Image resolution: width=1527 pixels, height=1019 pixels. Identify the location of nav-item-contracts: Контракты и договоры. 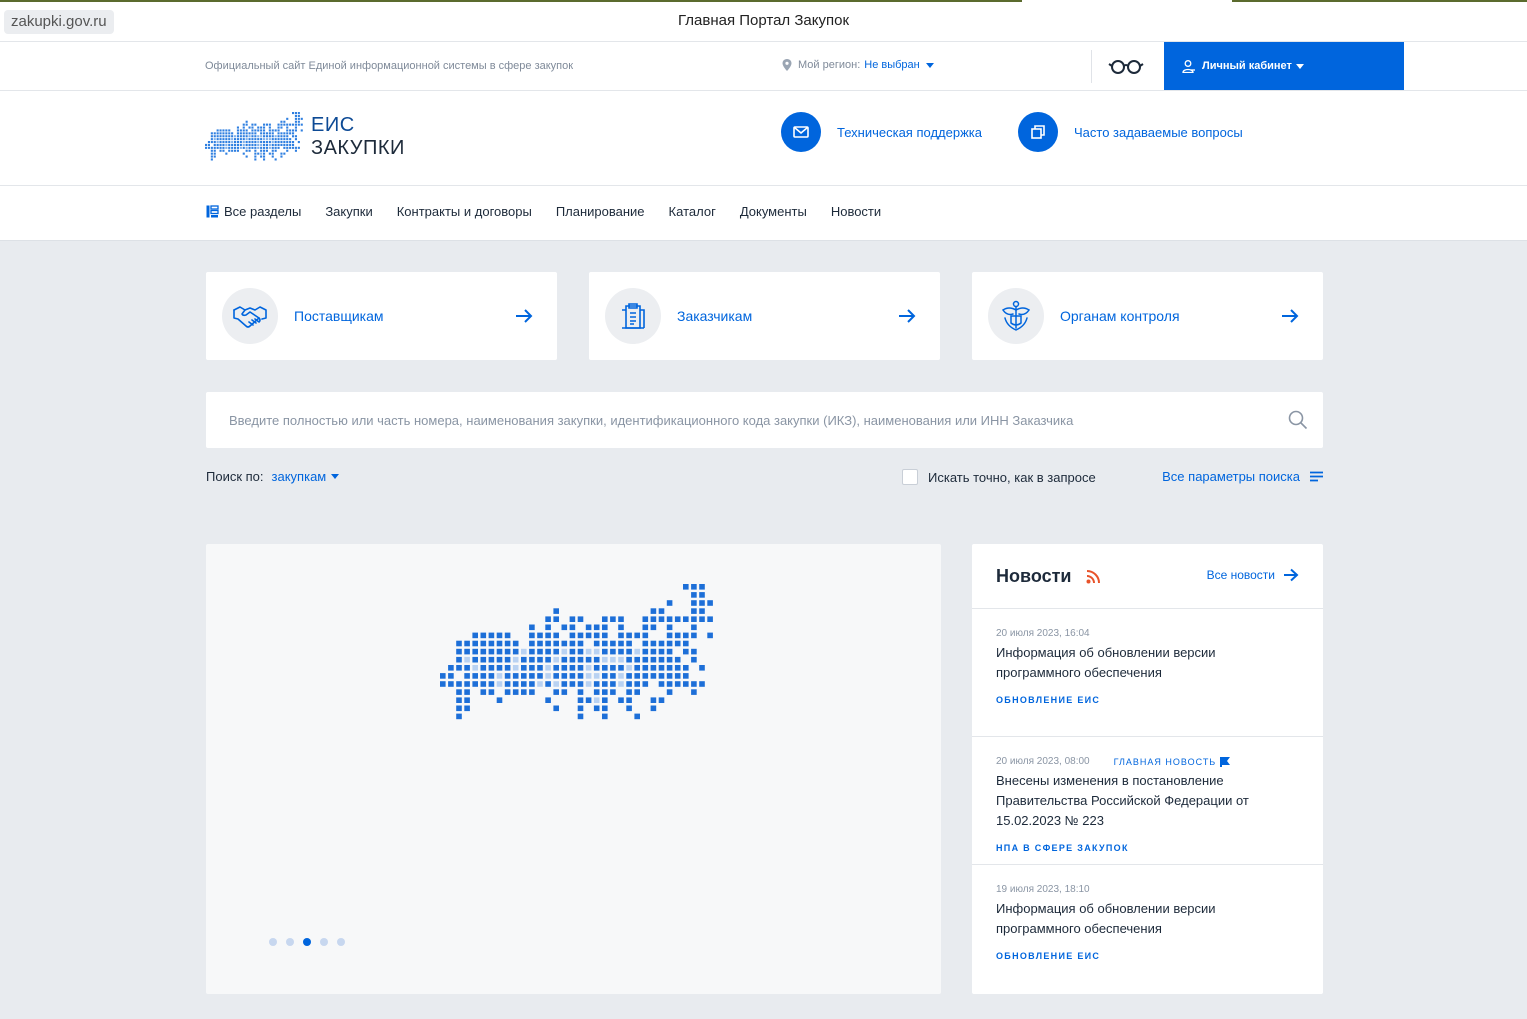
(464, 211).